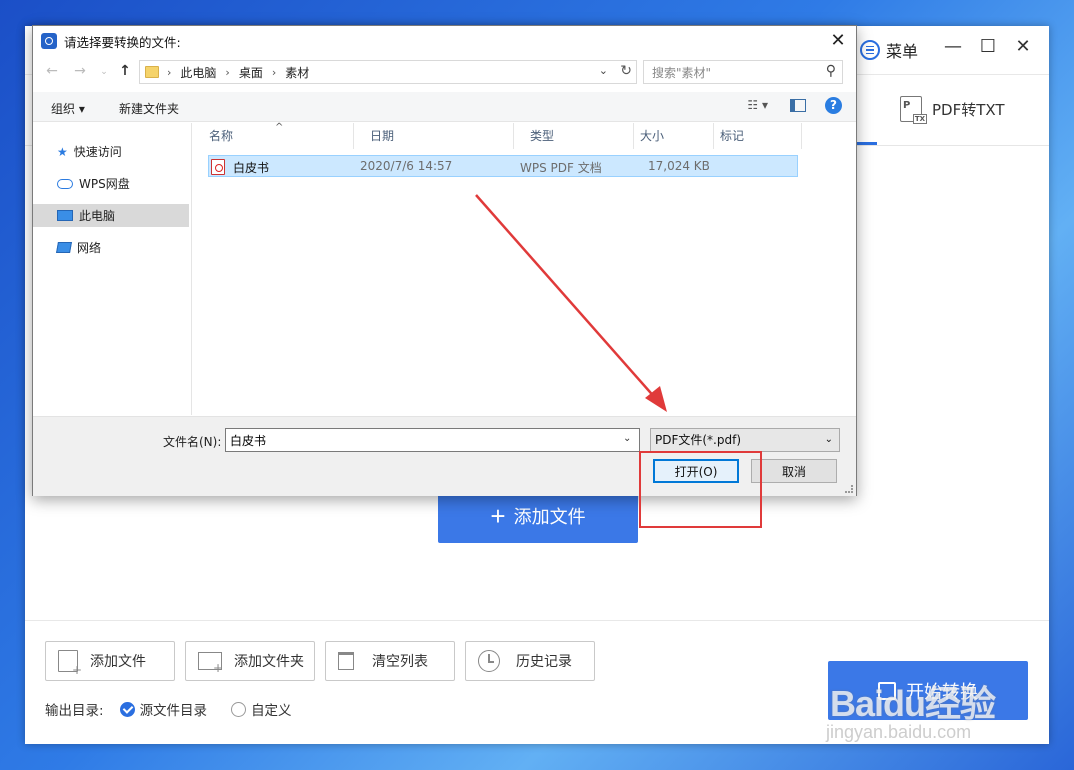  Describe the element at coordinates (346, 661) in the screenshot. I see `trash-icon` at that location.